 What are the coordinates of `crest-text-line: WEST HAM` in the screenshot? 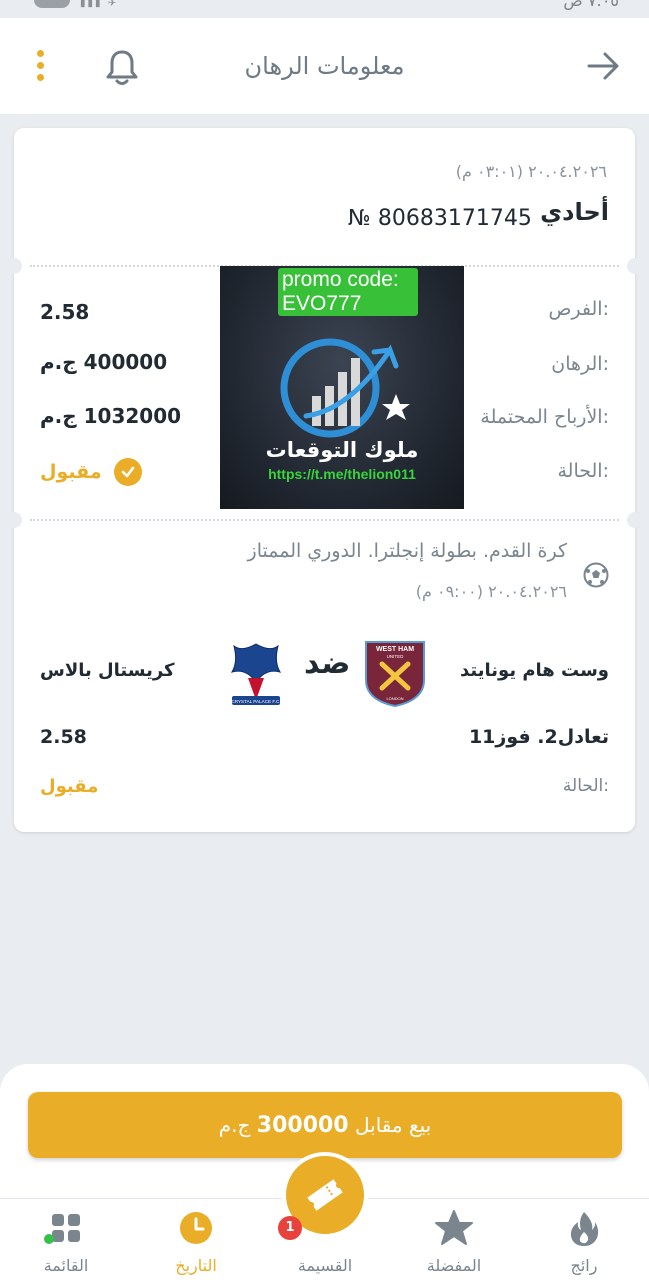 It's located at (395, 649).